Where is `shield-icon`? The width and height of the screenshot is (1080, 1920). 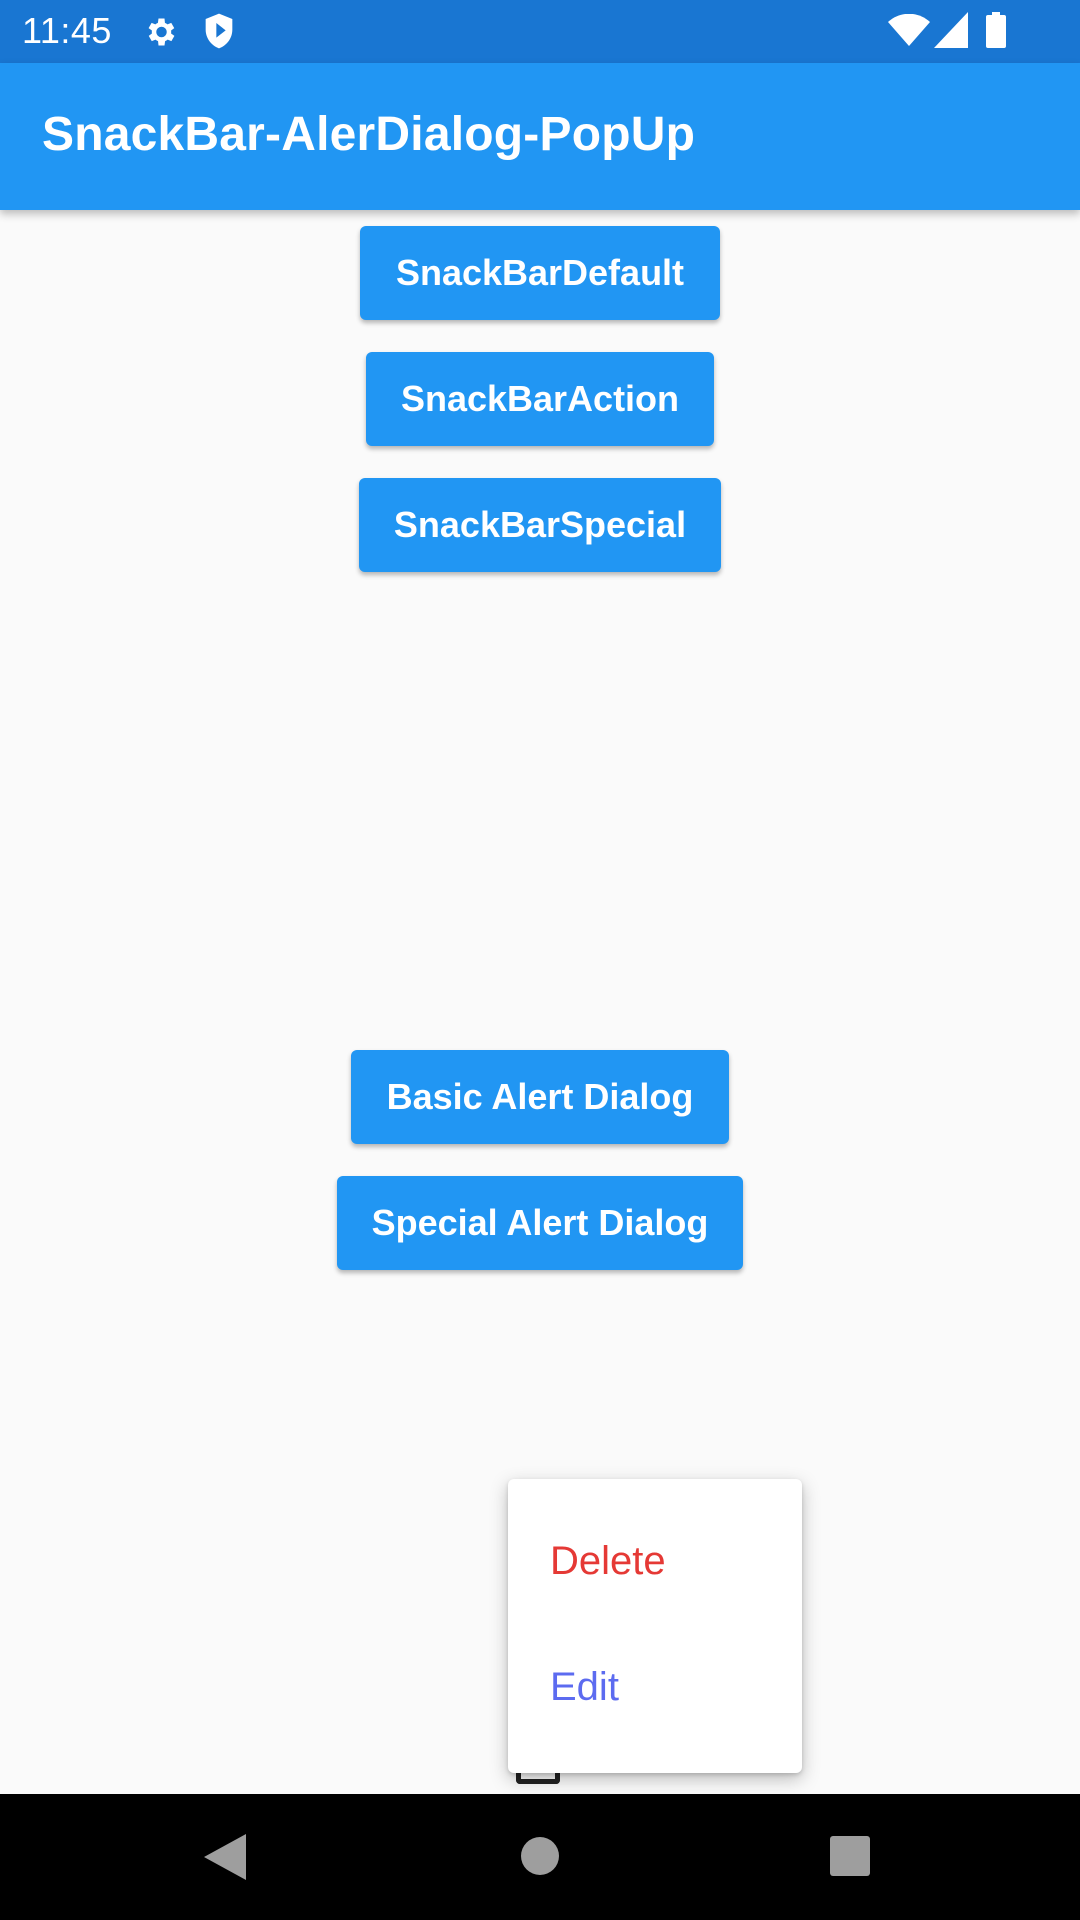
shield-icon is located at coordinates (219, 33).